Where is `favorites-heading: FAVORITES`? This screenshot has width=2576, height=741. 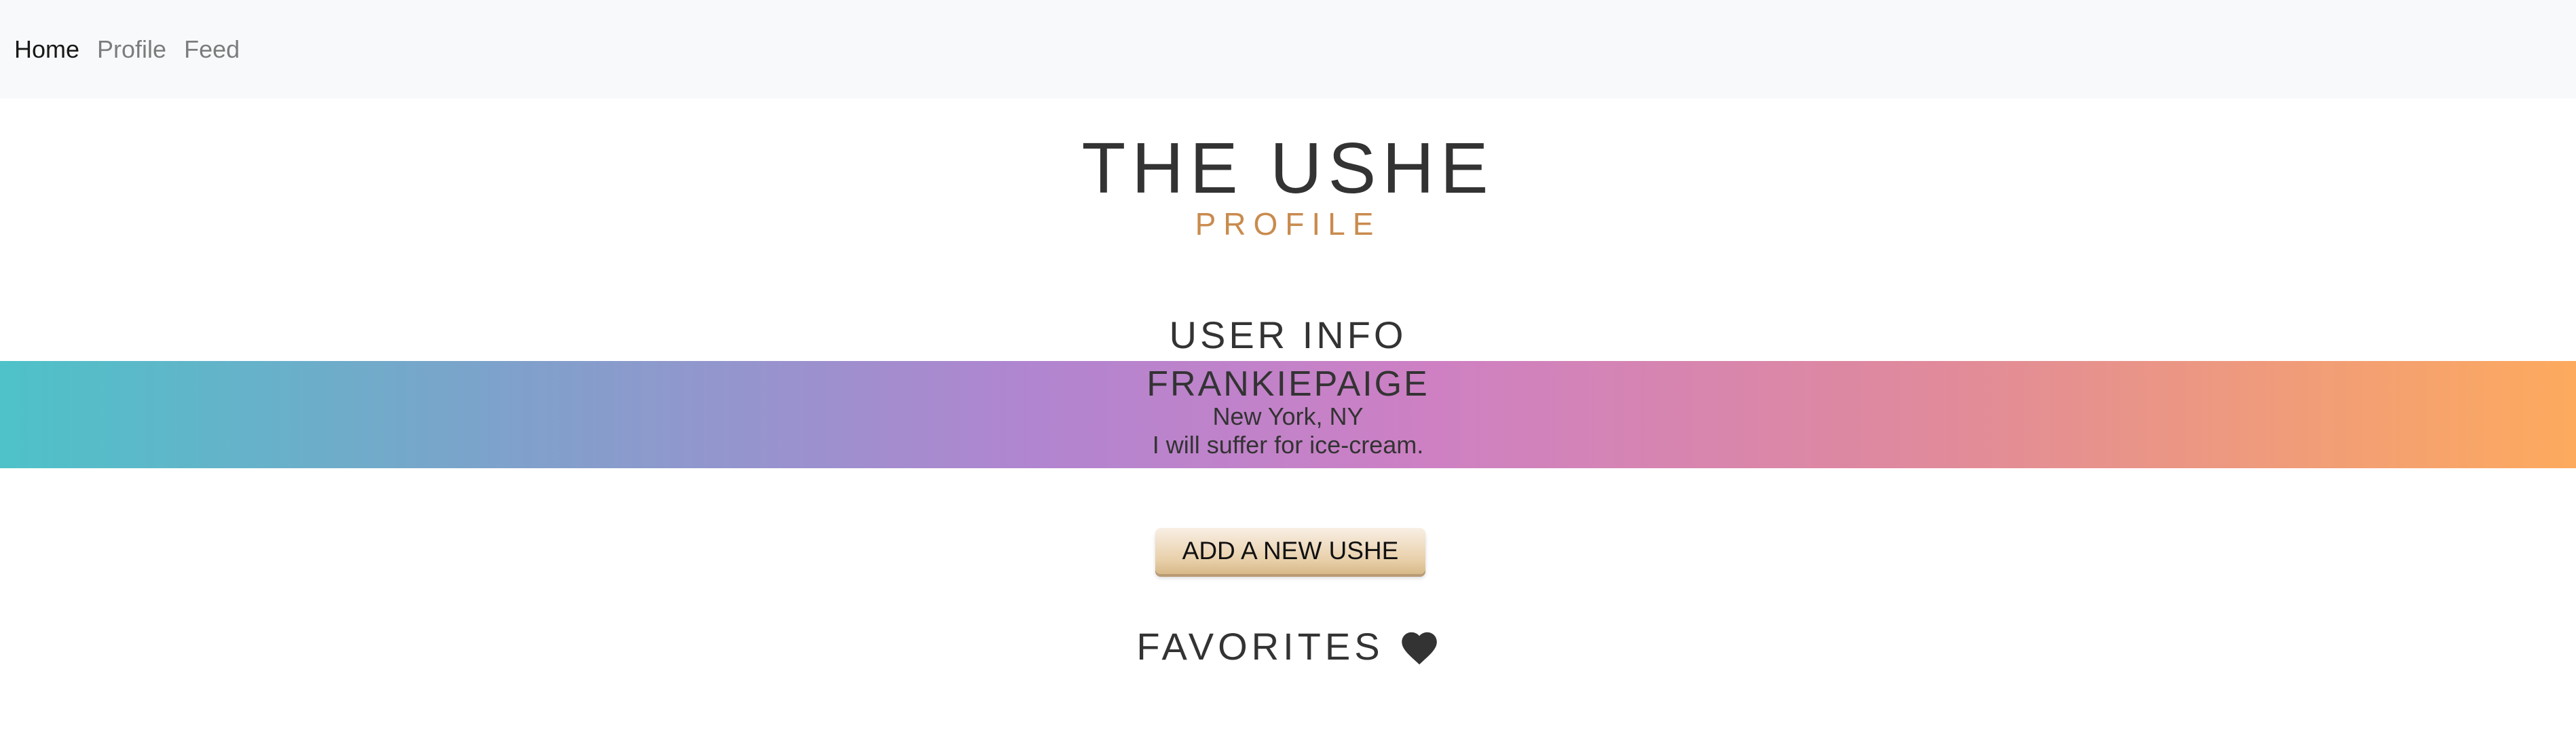
favorites-heading: FAVORITES is located at coordinates (1288, 646).